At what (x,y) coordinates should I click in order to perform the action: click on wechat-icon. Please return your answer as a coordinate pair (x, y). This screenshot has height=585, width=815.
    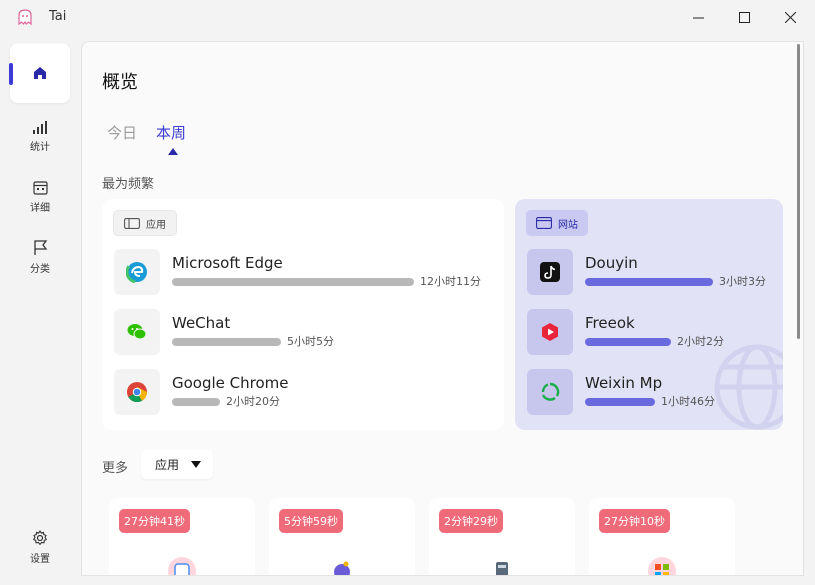
    Looking at the image, I should click on (137, 332).